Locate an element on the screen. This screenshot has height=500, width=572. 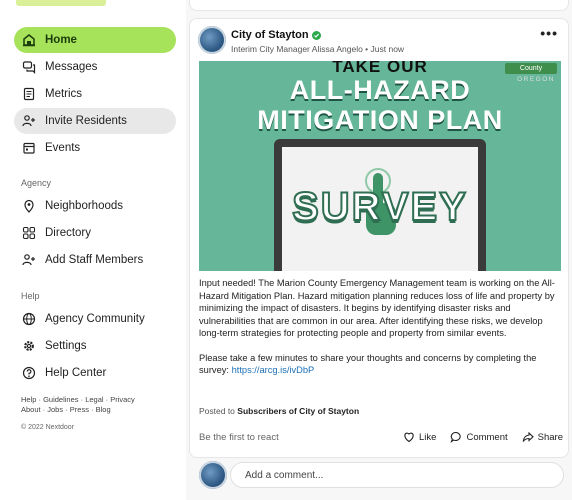
sidebar-item-label: Events is located at coordinates (63, 148).